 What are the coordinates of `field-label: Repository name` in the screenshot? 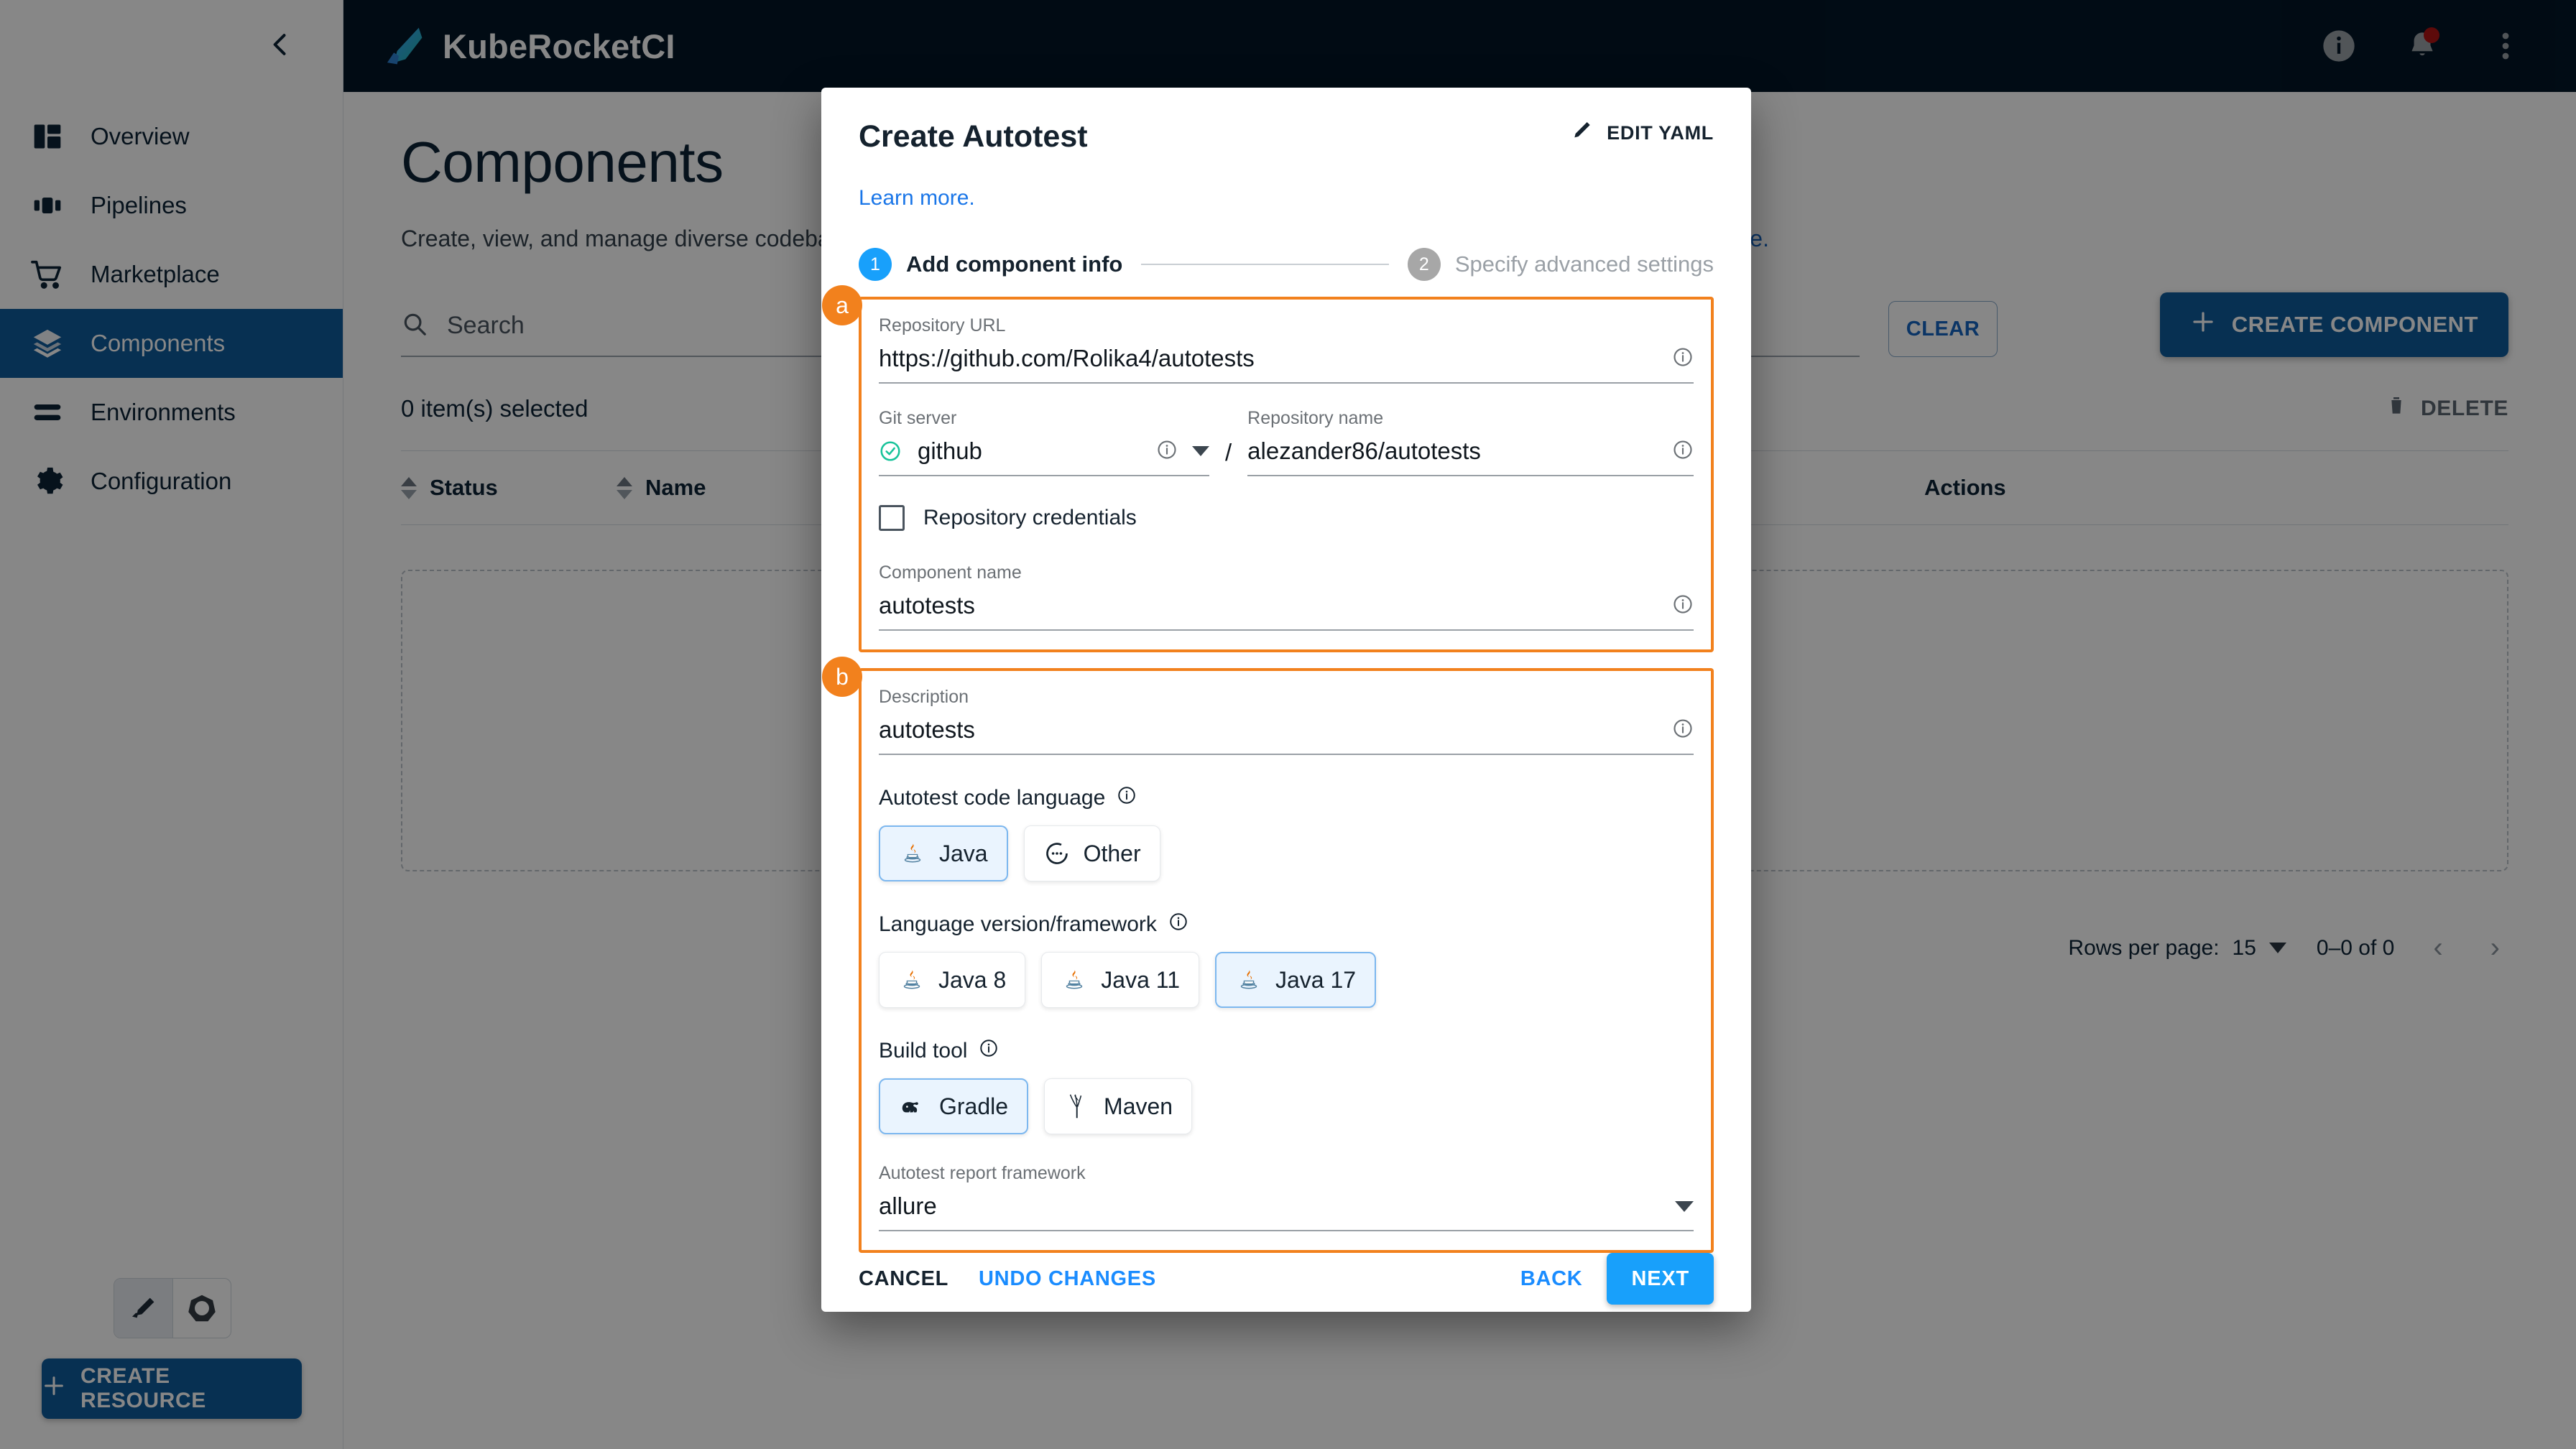 It's located at (1315, 418).